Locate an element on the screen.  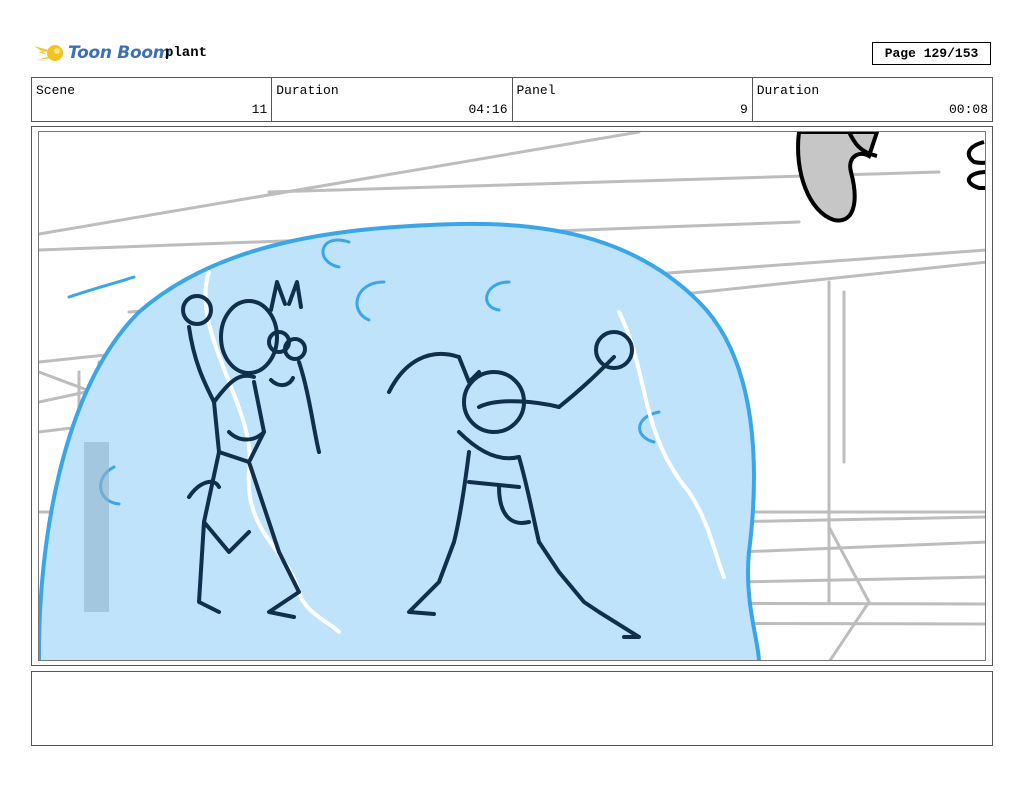
panel-notes-box is located at coordinates (512, 708).